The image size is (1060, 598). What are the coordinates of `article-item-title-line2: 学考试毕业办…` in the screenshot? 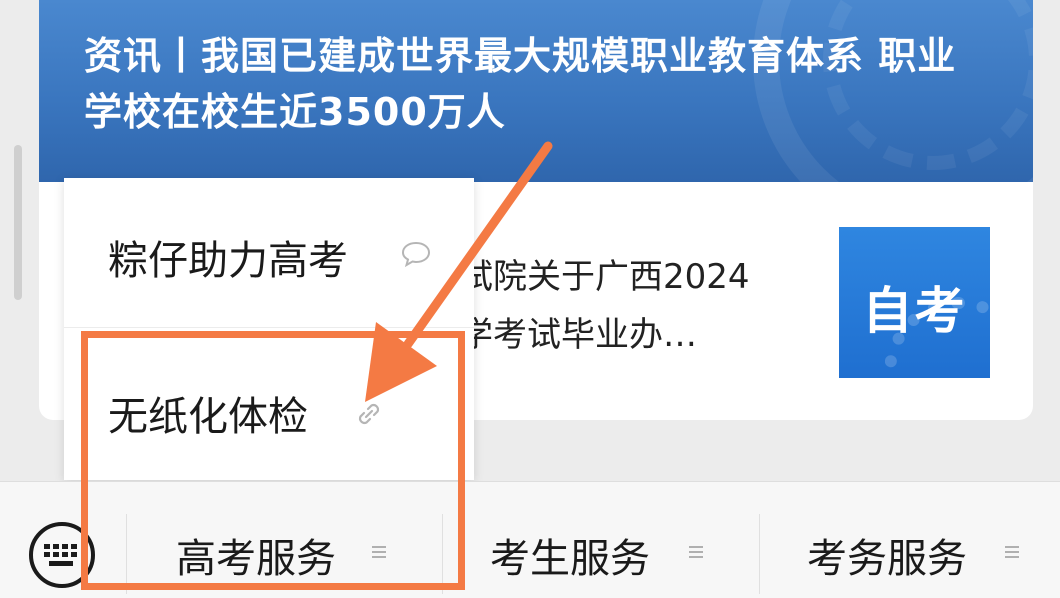 It's located at (578, 335).